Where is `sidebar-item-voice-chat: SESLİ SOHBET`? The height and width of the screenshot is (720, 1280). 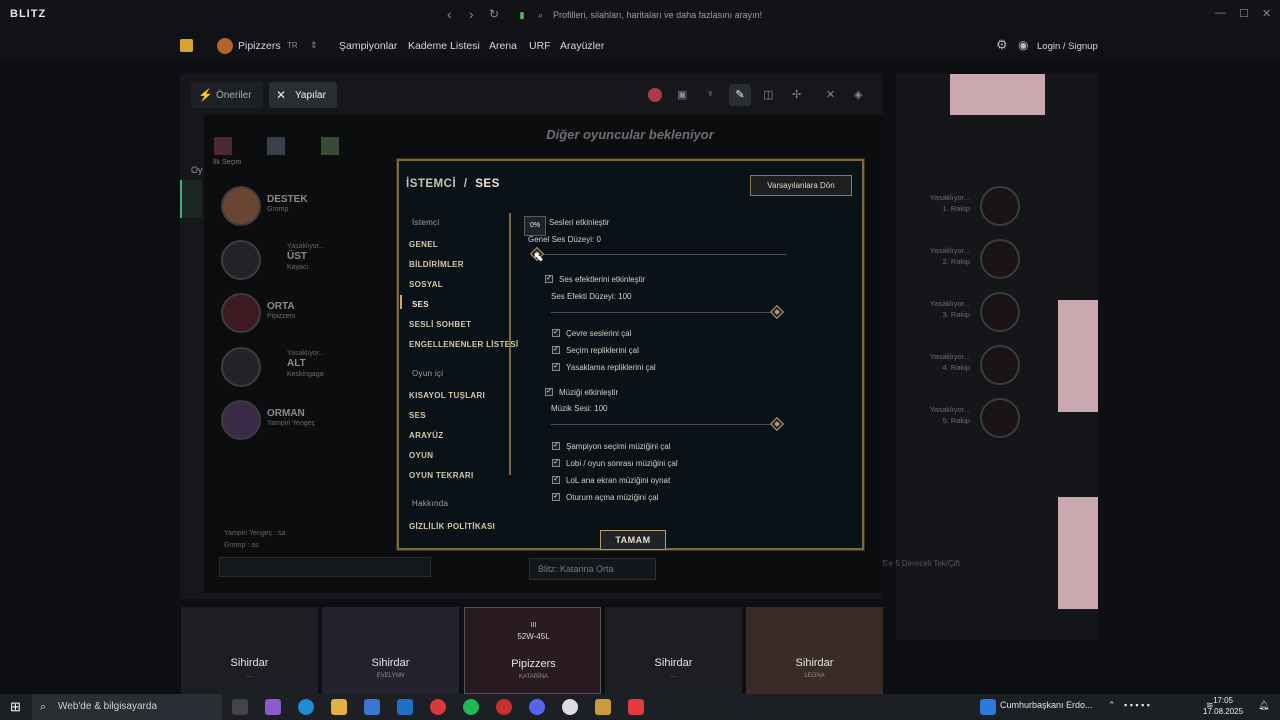
sidebar-item-voice-chat: SESLİ SOHBET is located at coordinates (440, 324).